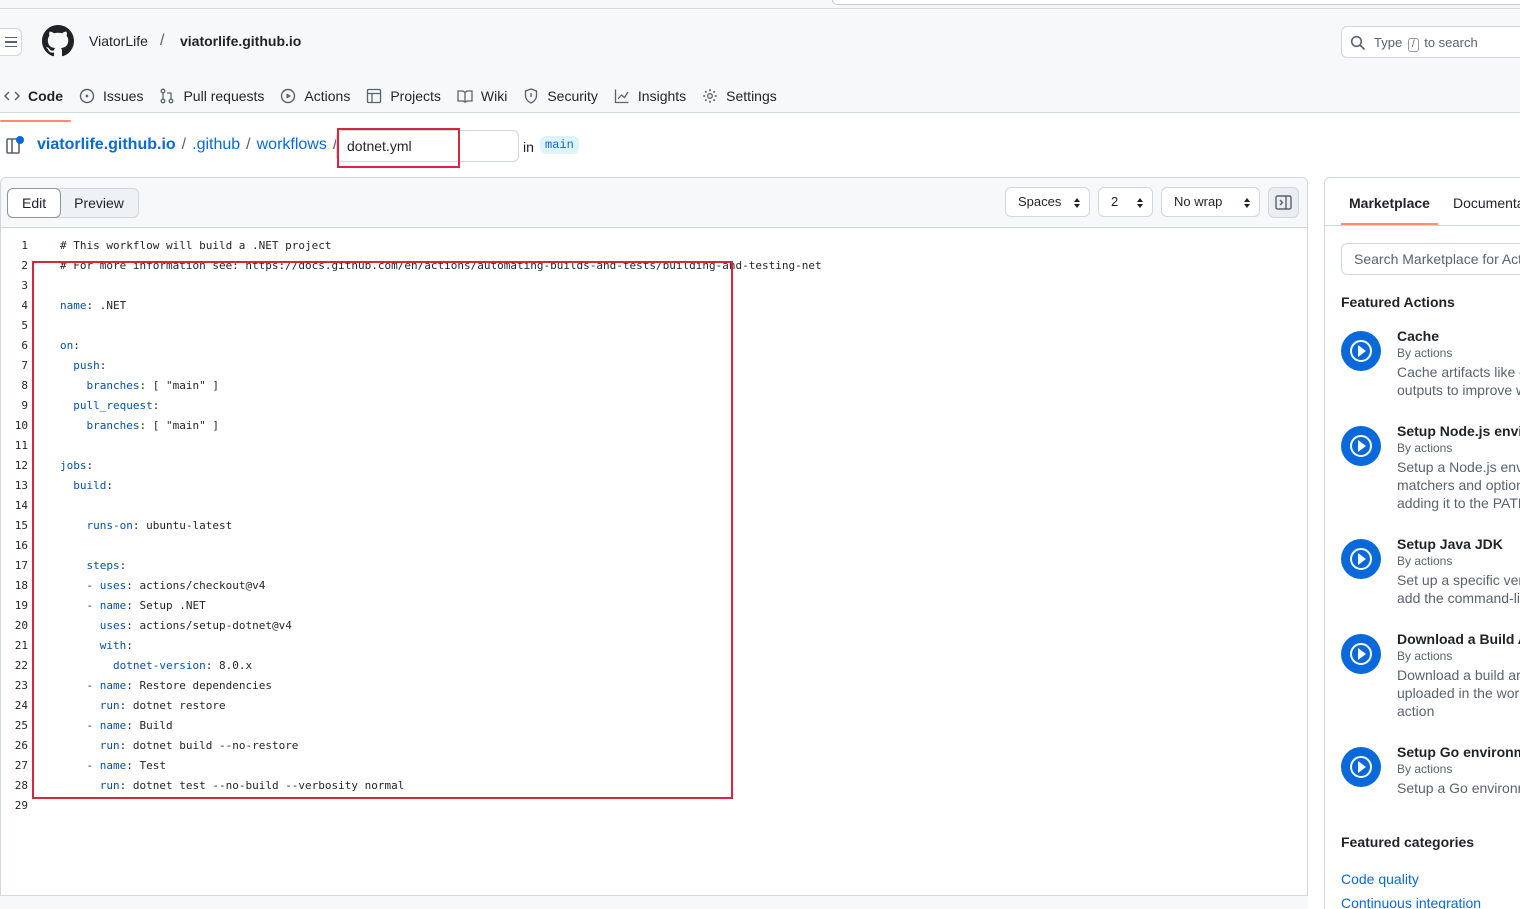 This screenshot has height=909, width=1520. What do you see at coordinates (21, 625) in the screenshot?
I see `line-number: 20` at bounding box center [21, 625].